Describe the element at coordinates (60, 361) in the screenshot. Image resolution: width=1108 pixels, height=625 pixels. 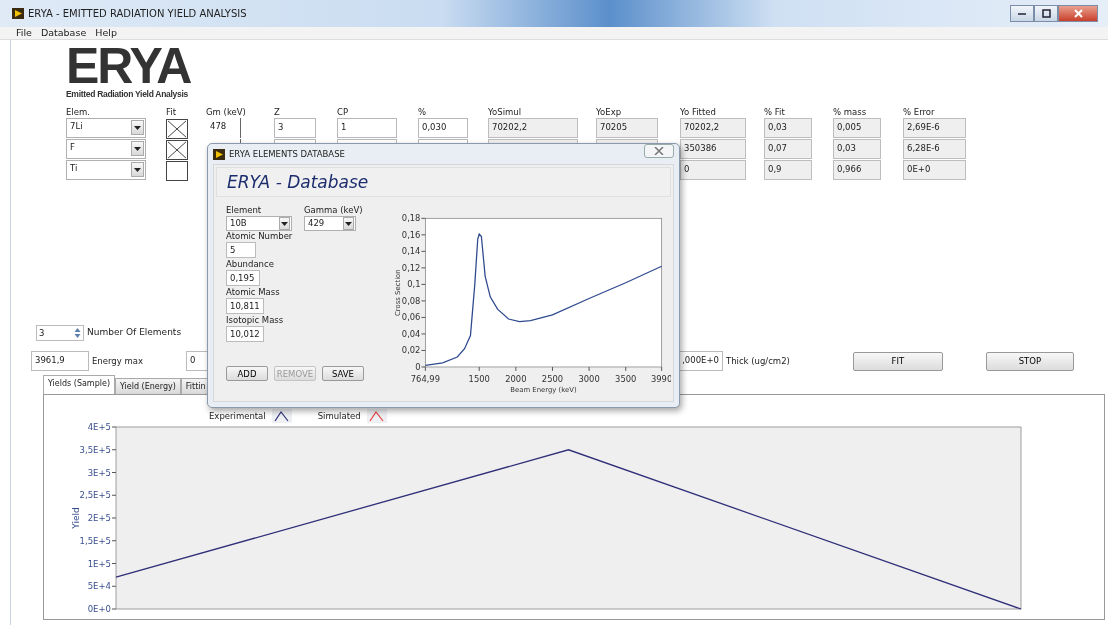
I see `input-field: 3961,9` at that location.